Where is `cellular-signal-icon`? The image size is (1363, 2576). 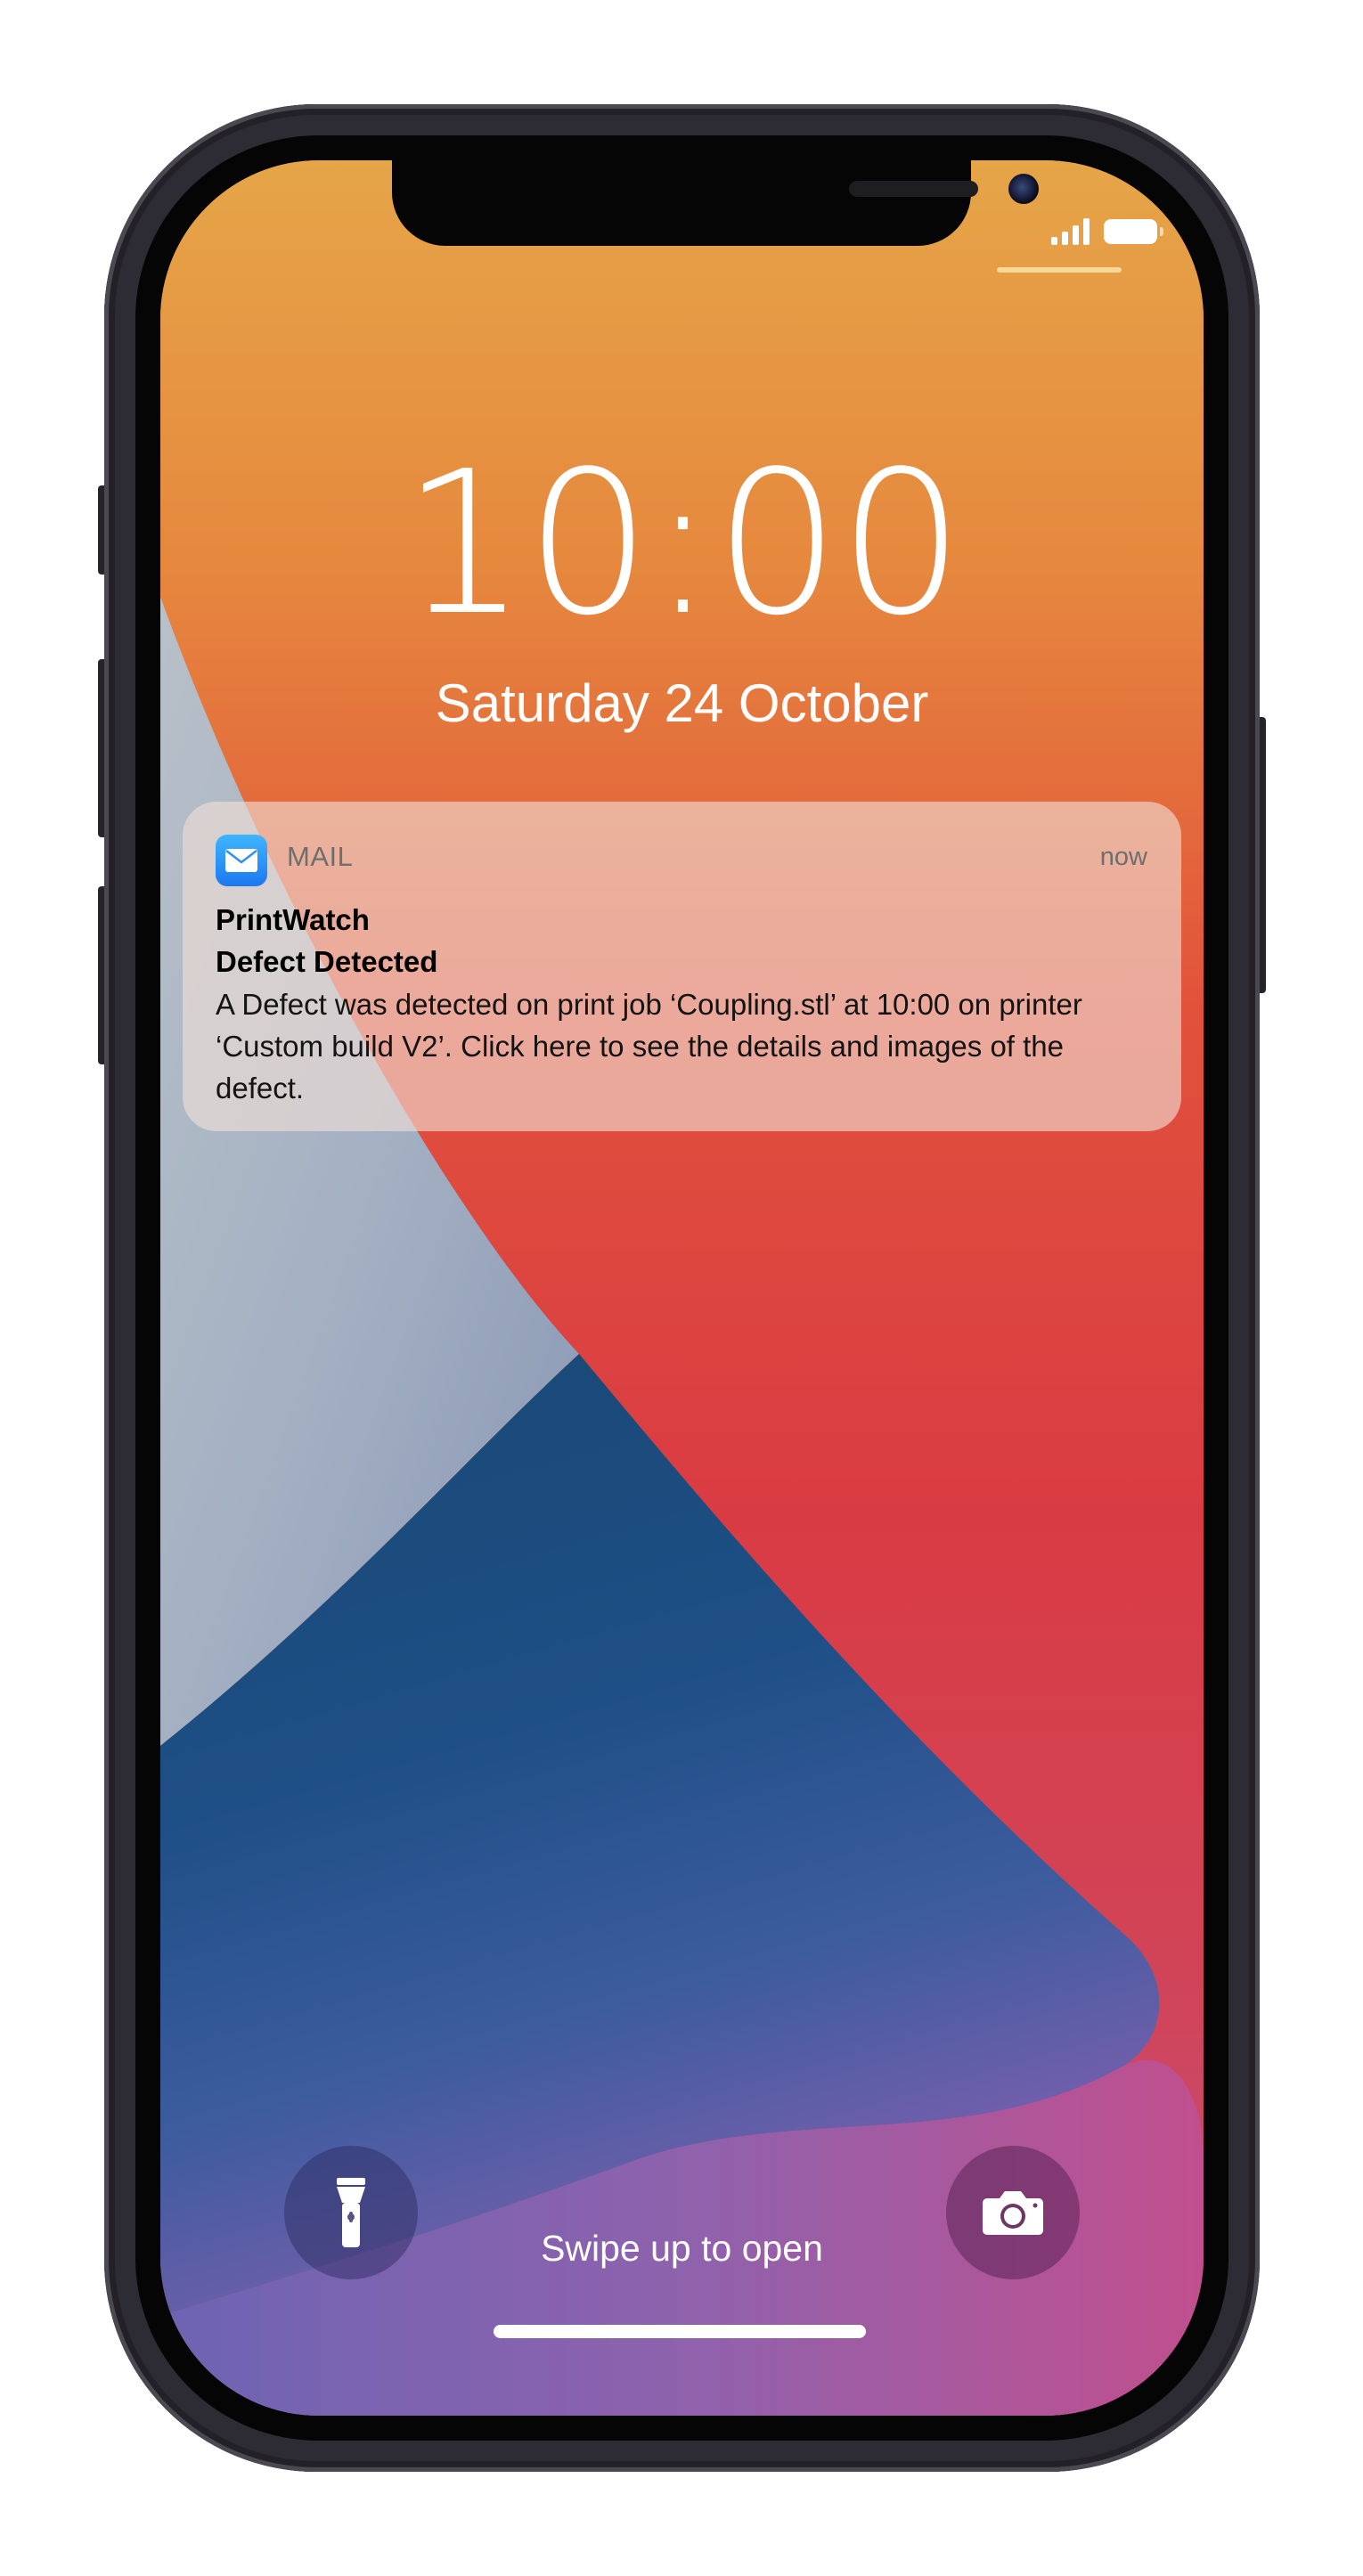
cellular-signal-icon is located at coordinates (1070, 232).